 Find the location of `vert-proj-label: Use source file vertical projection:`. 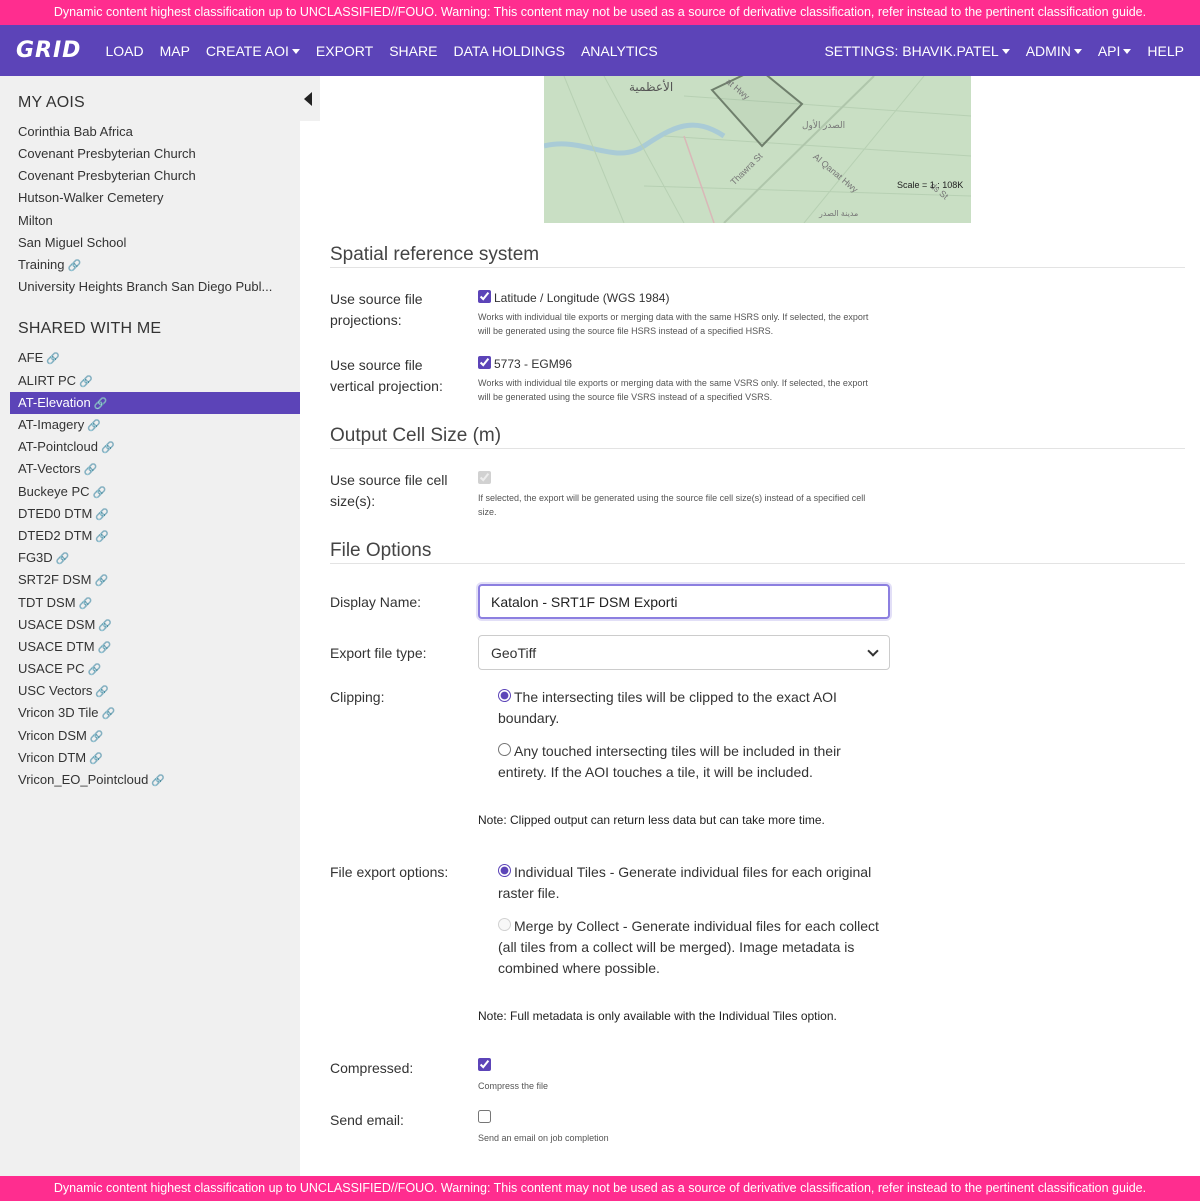

vert-proj-label: Use source file vertical projection: is located at coordinates (386, 375).